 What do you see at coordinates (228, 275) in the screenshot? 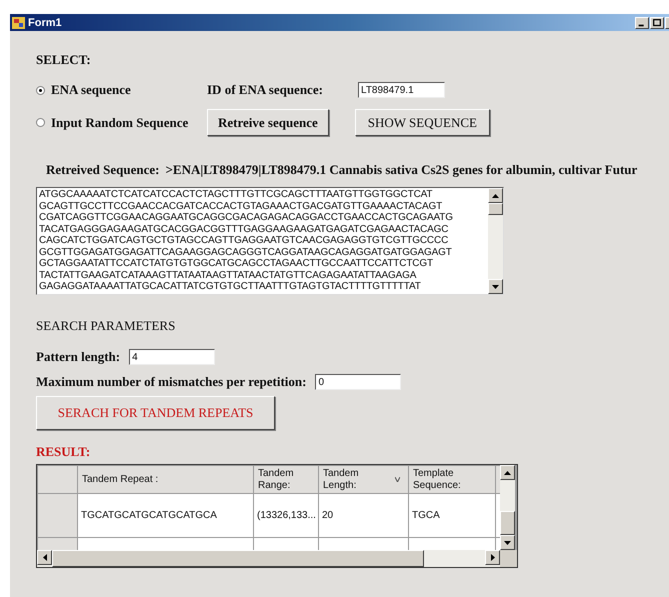
I see `sequence-line: TACTATTGAAGATCATAAAGTTATAATAAGTTATAACTATGTTCAGAGAATATTAAGAGA` at bounding box center [228, 275].